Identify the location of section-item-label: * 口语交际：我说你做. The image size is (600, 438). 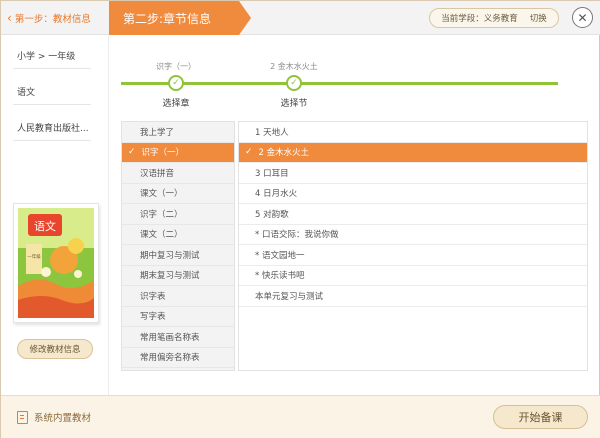
(297, 235).